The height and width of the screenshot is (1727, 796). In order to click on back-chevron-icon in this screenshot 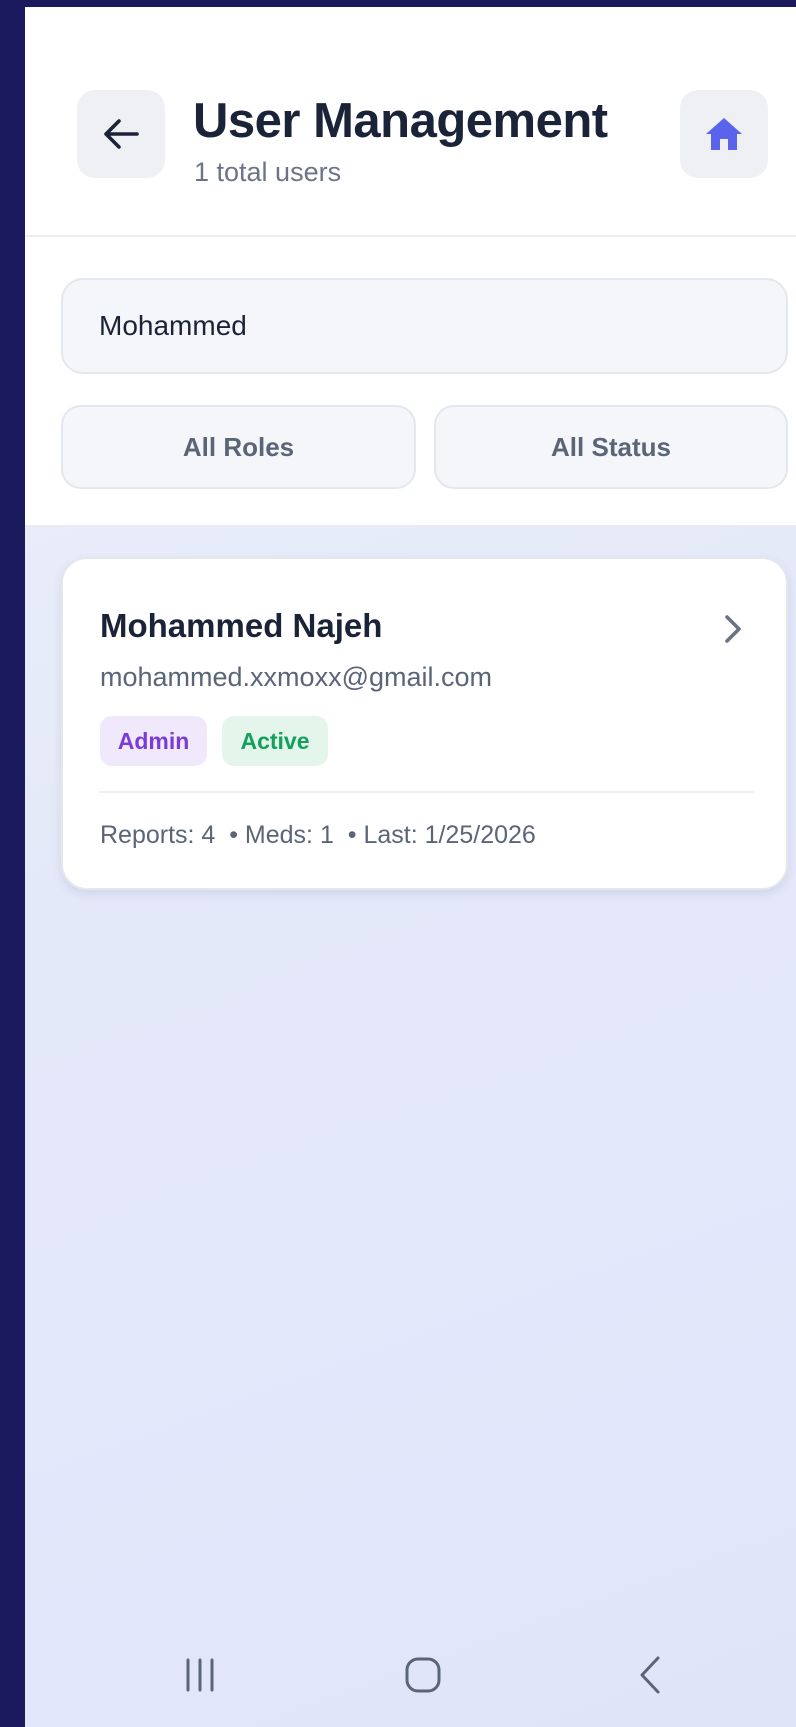, I will do `click(650, 1675)`.